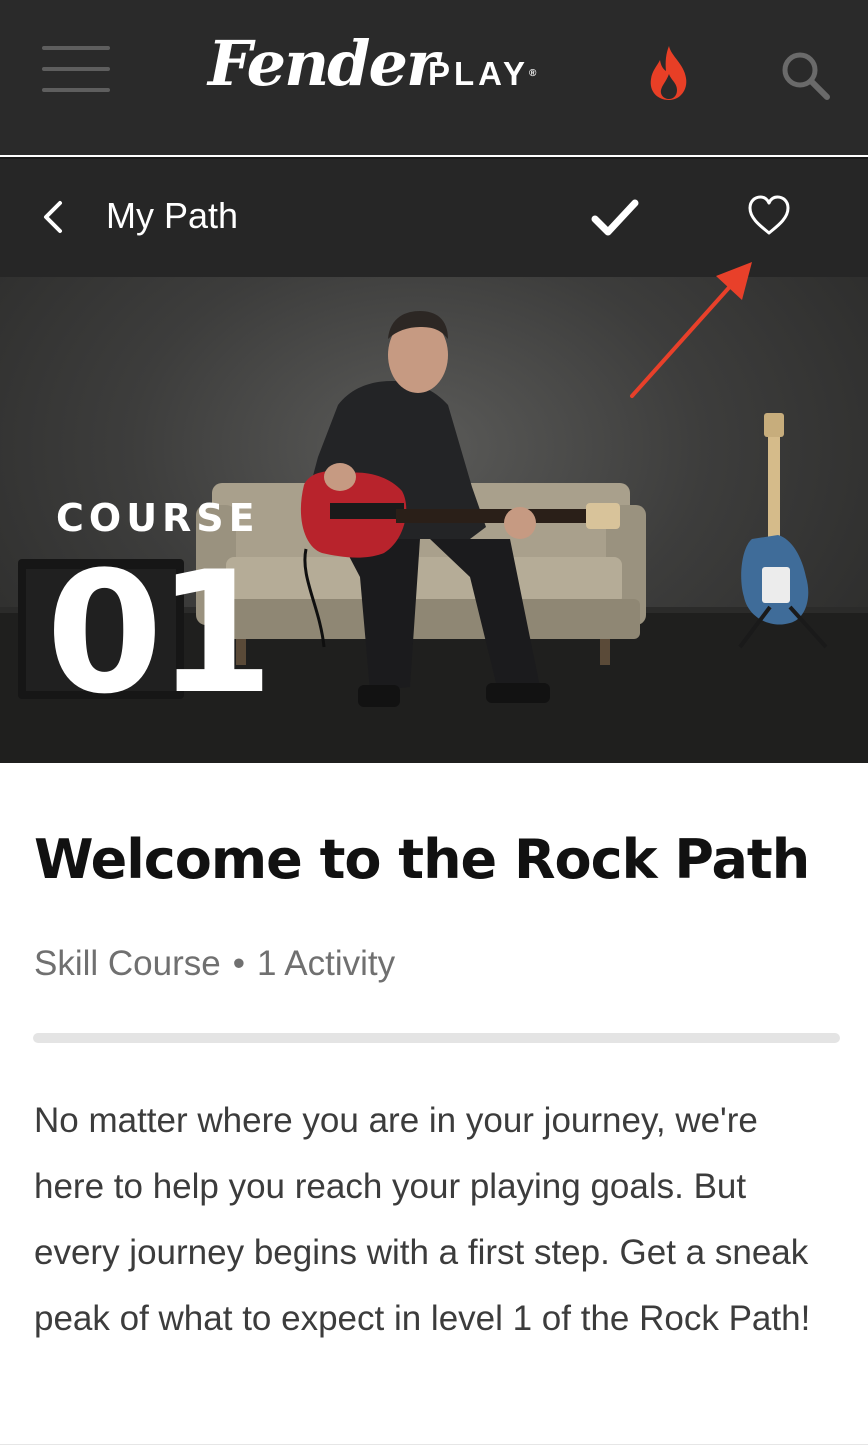 The height and width of the screenshot is (1455, 868). What do you see at coordinates (669, 73) in the screenshot?
I see `flame-icon` at bounding box center [669, 73].